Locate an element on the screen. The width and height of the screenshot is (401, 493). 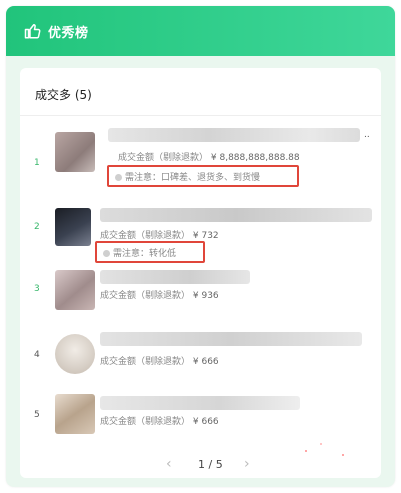
amount-value: ¥ 8,888,888,888.88 is located at coordinates (255, 158).